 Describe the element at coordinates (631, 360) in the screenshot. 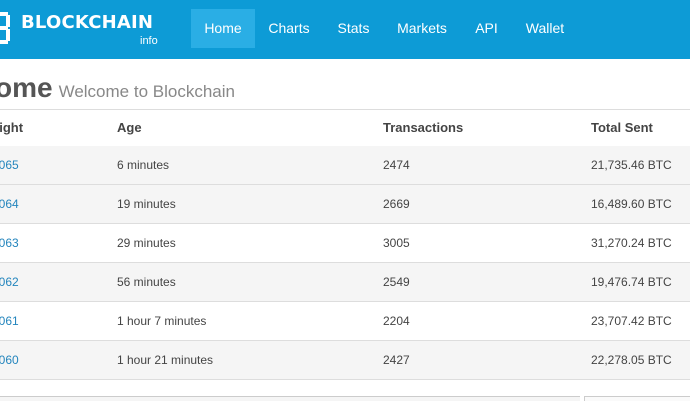

I see `block-total-sent: 22,278.05 BTC` at that location.